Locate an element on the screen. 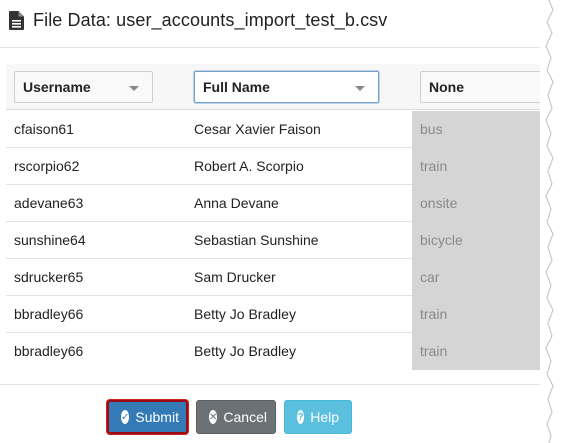 The image size is (563, 443). column-3-mapping-select: None is located at coordinates (480, 87).